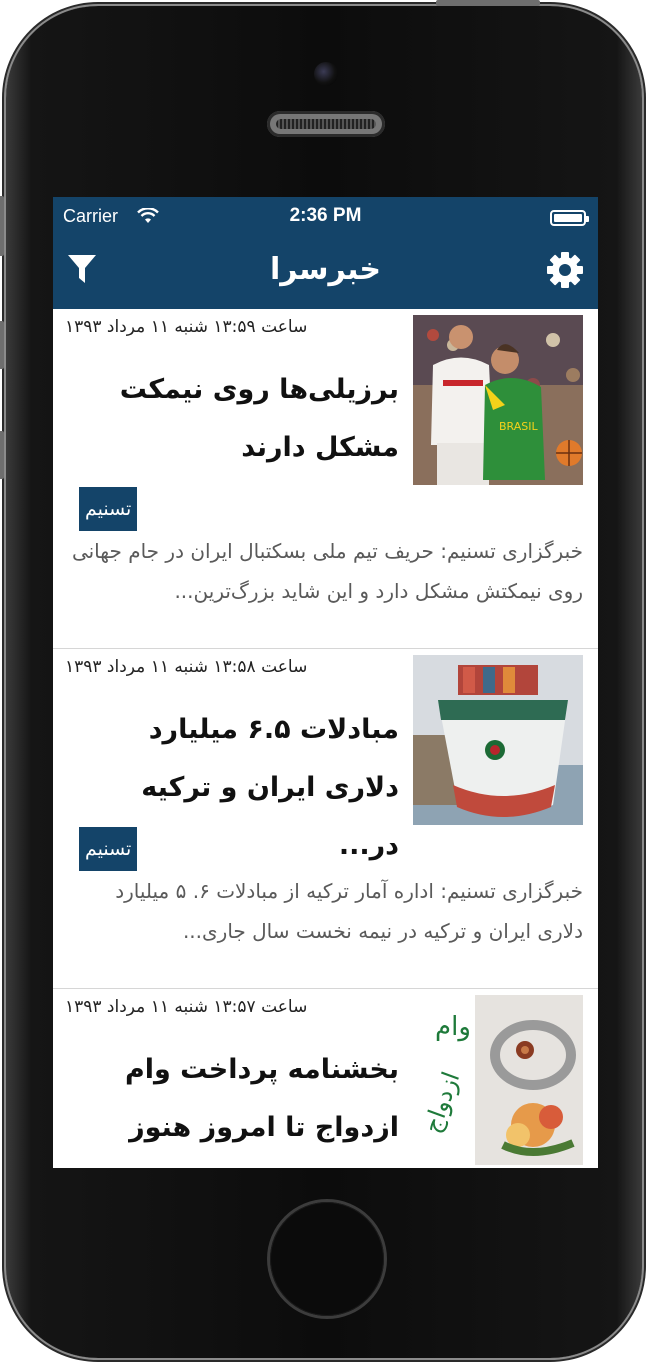 The image size is (647, 1368). What do you see at coordinates (453, 1027) in the screenshot?
I see `thumbnail-text-loan: وام` at bounding box center [453, 1027].